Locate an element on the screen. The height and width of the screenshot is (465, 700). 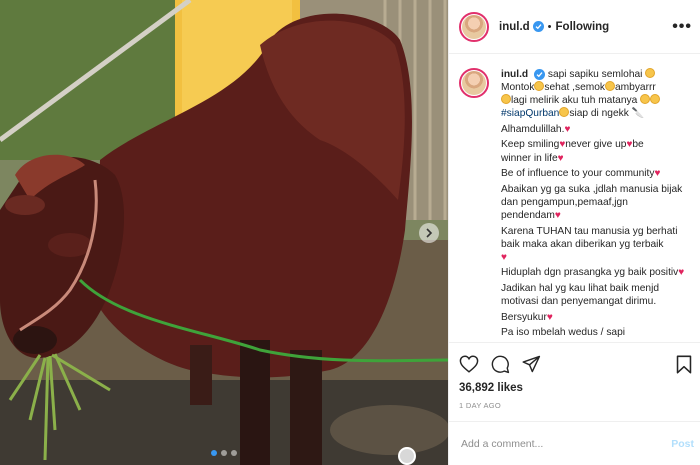
comment-box: Post is located at coordinates (574, 443).